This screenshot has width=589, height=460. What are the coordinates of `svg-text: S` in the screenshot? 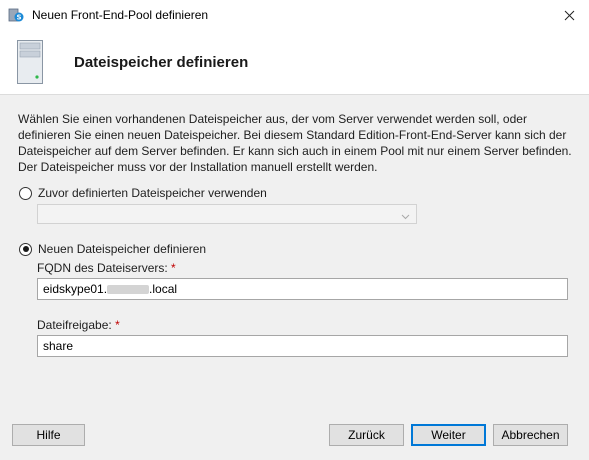 It's located at (18, 18).